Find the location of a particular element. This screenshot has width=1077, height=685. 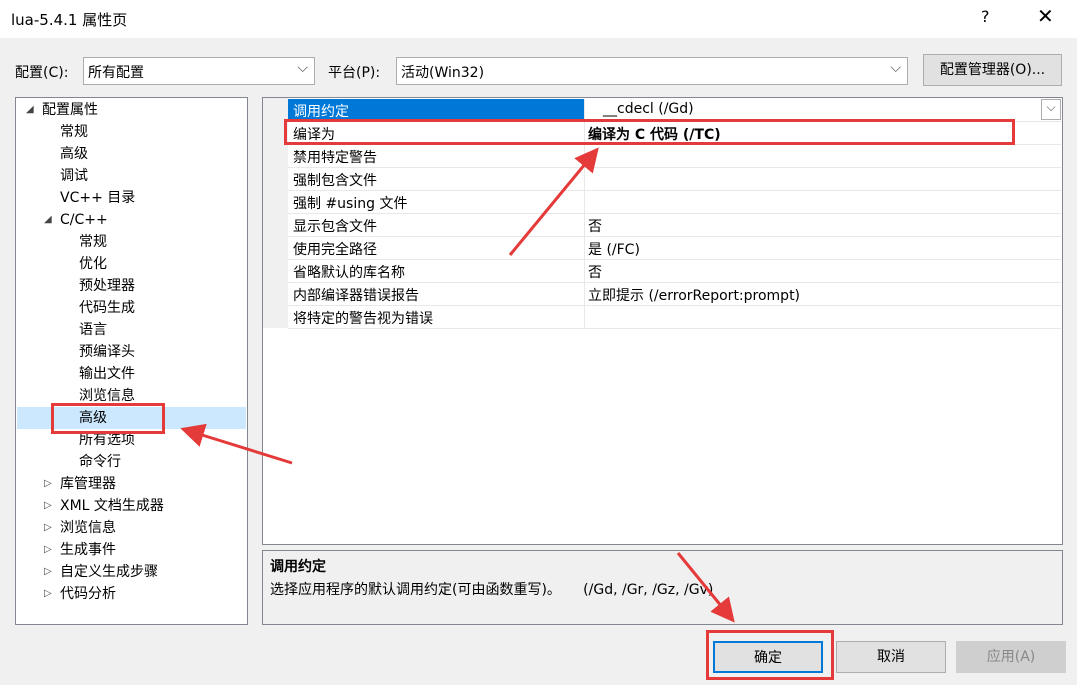

arrow-to-ok is located at coordinates (705, 587).